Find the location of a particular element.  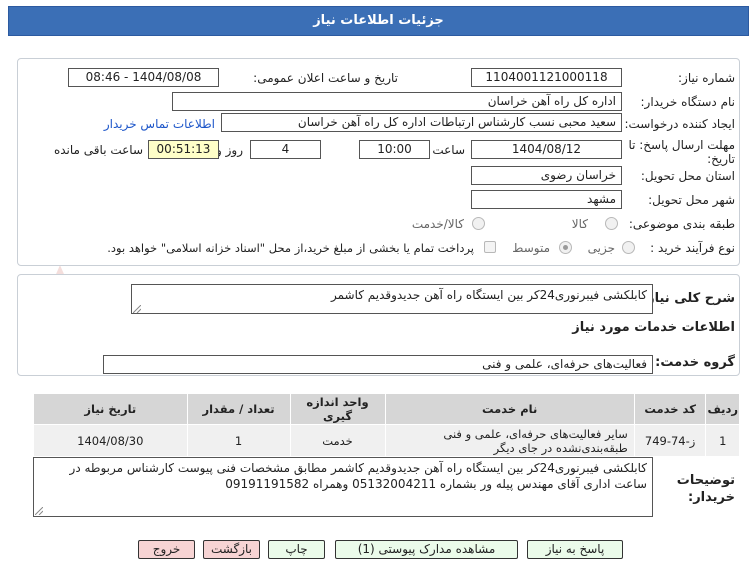

service-group-label: گروه خدمت: is located at coordinates (695, 362).